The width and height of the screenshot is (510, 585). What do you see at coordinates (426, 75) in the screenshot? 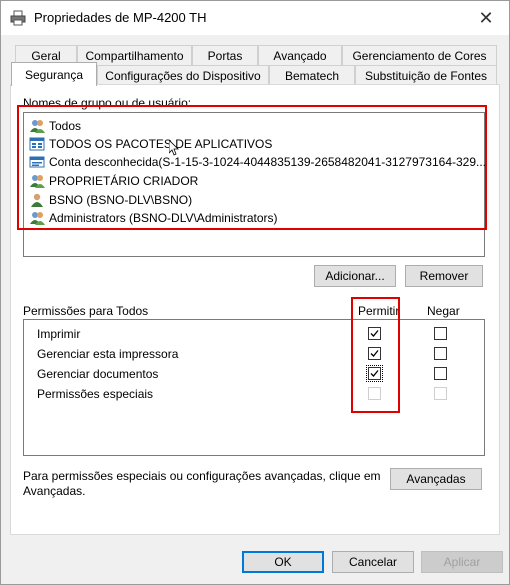
I see `tab-substituicao-de-fontes: Substituição de Fontes` at bounding box center [426, 75].